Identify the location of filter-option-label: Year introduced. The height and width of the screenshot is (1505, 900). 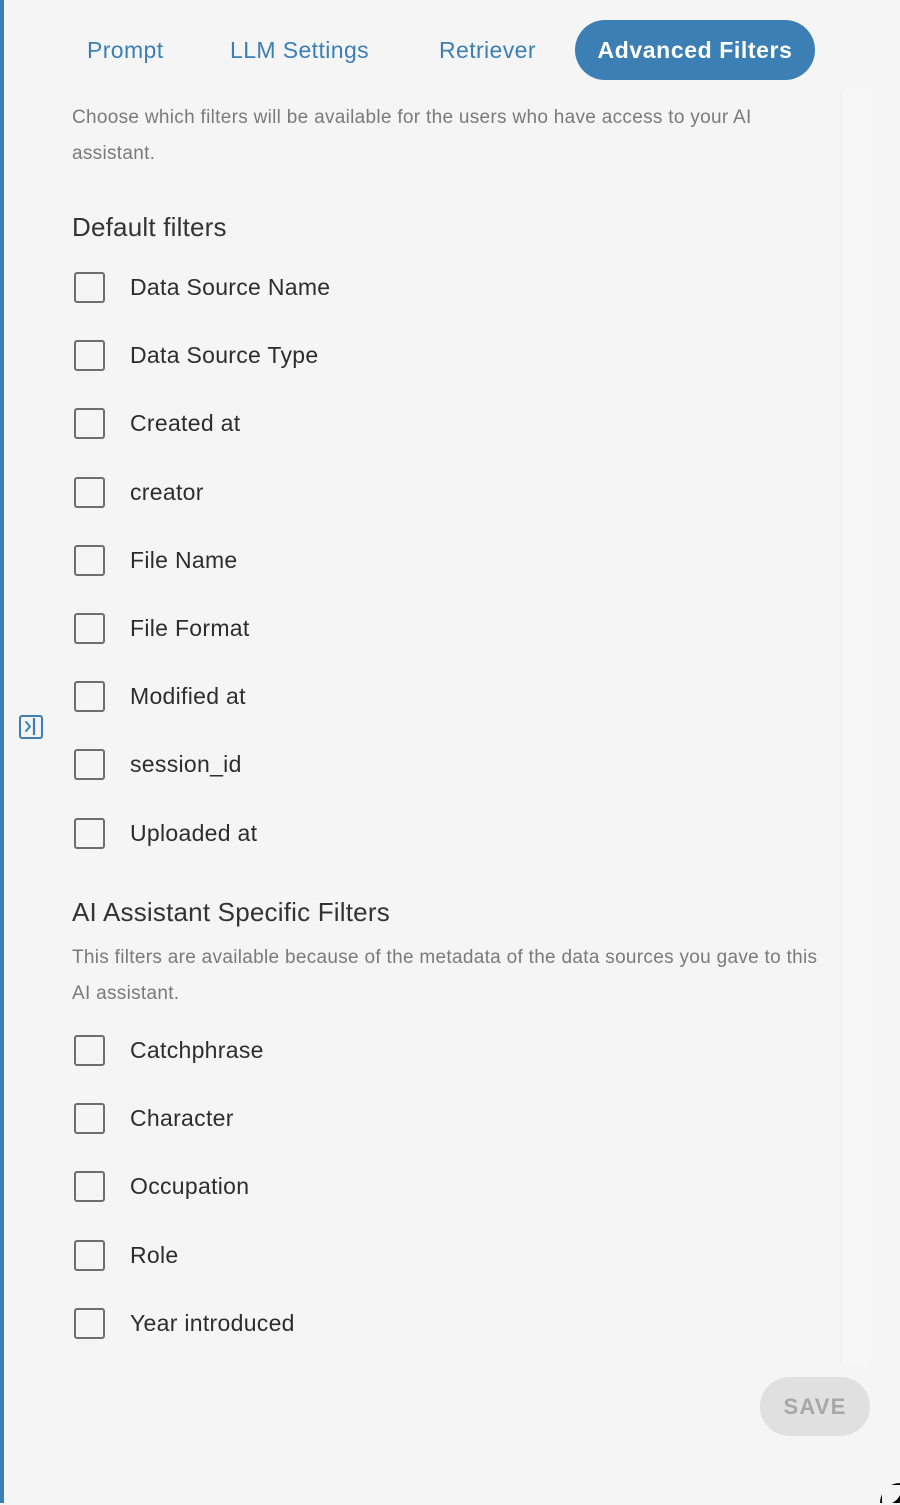
(212, 1322).